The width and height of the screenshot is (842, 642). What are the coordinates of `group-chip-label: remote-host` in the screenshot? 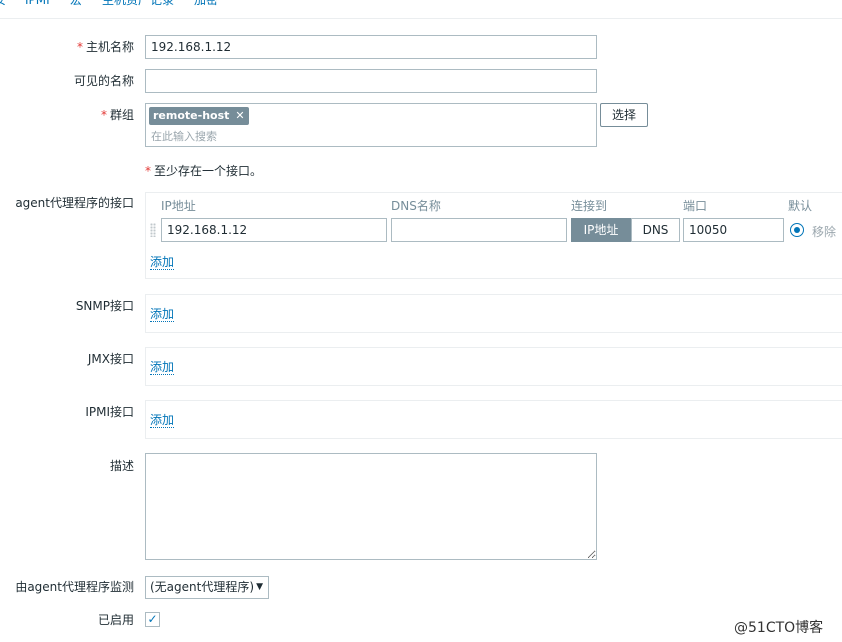 It's located at (191, 115).